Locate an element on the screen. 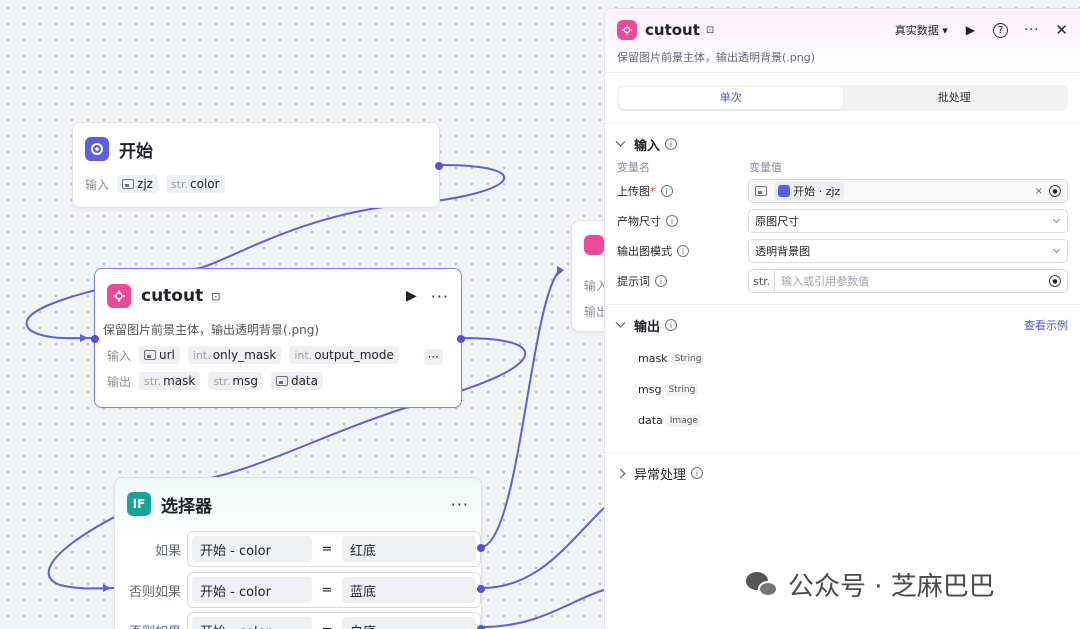 The height and width of the screenshot is (629, 1080). chevron-right-icon is located at coordinates (620, 473).